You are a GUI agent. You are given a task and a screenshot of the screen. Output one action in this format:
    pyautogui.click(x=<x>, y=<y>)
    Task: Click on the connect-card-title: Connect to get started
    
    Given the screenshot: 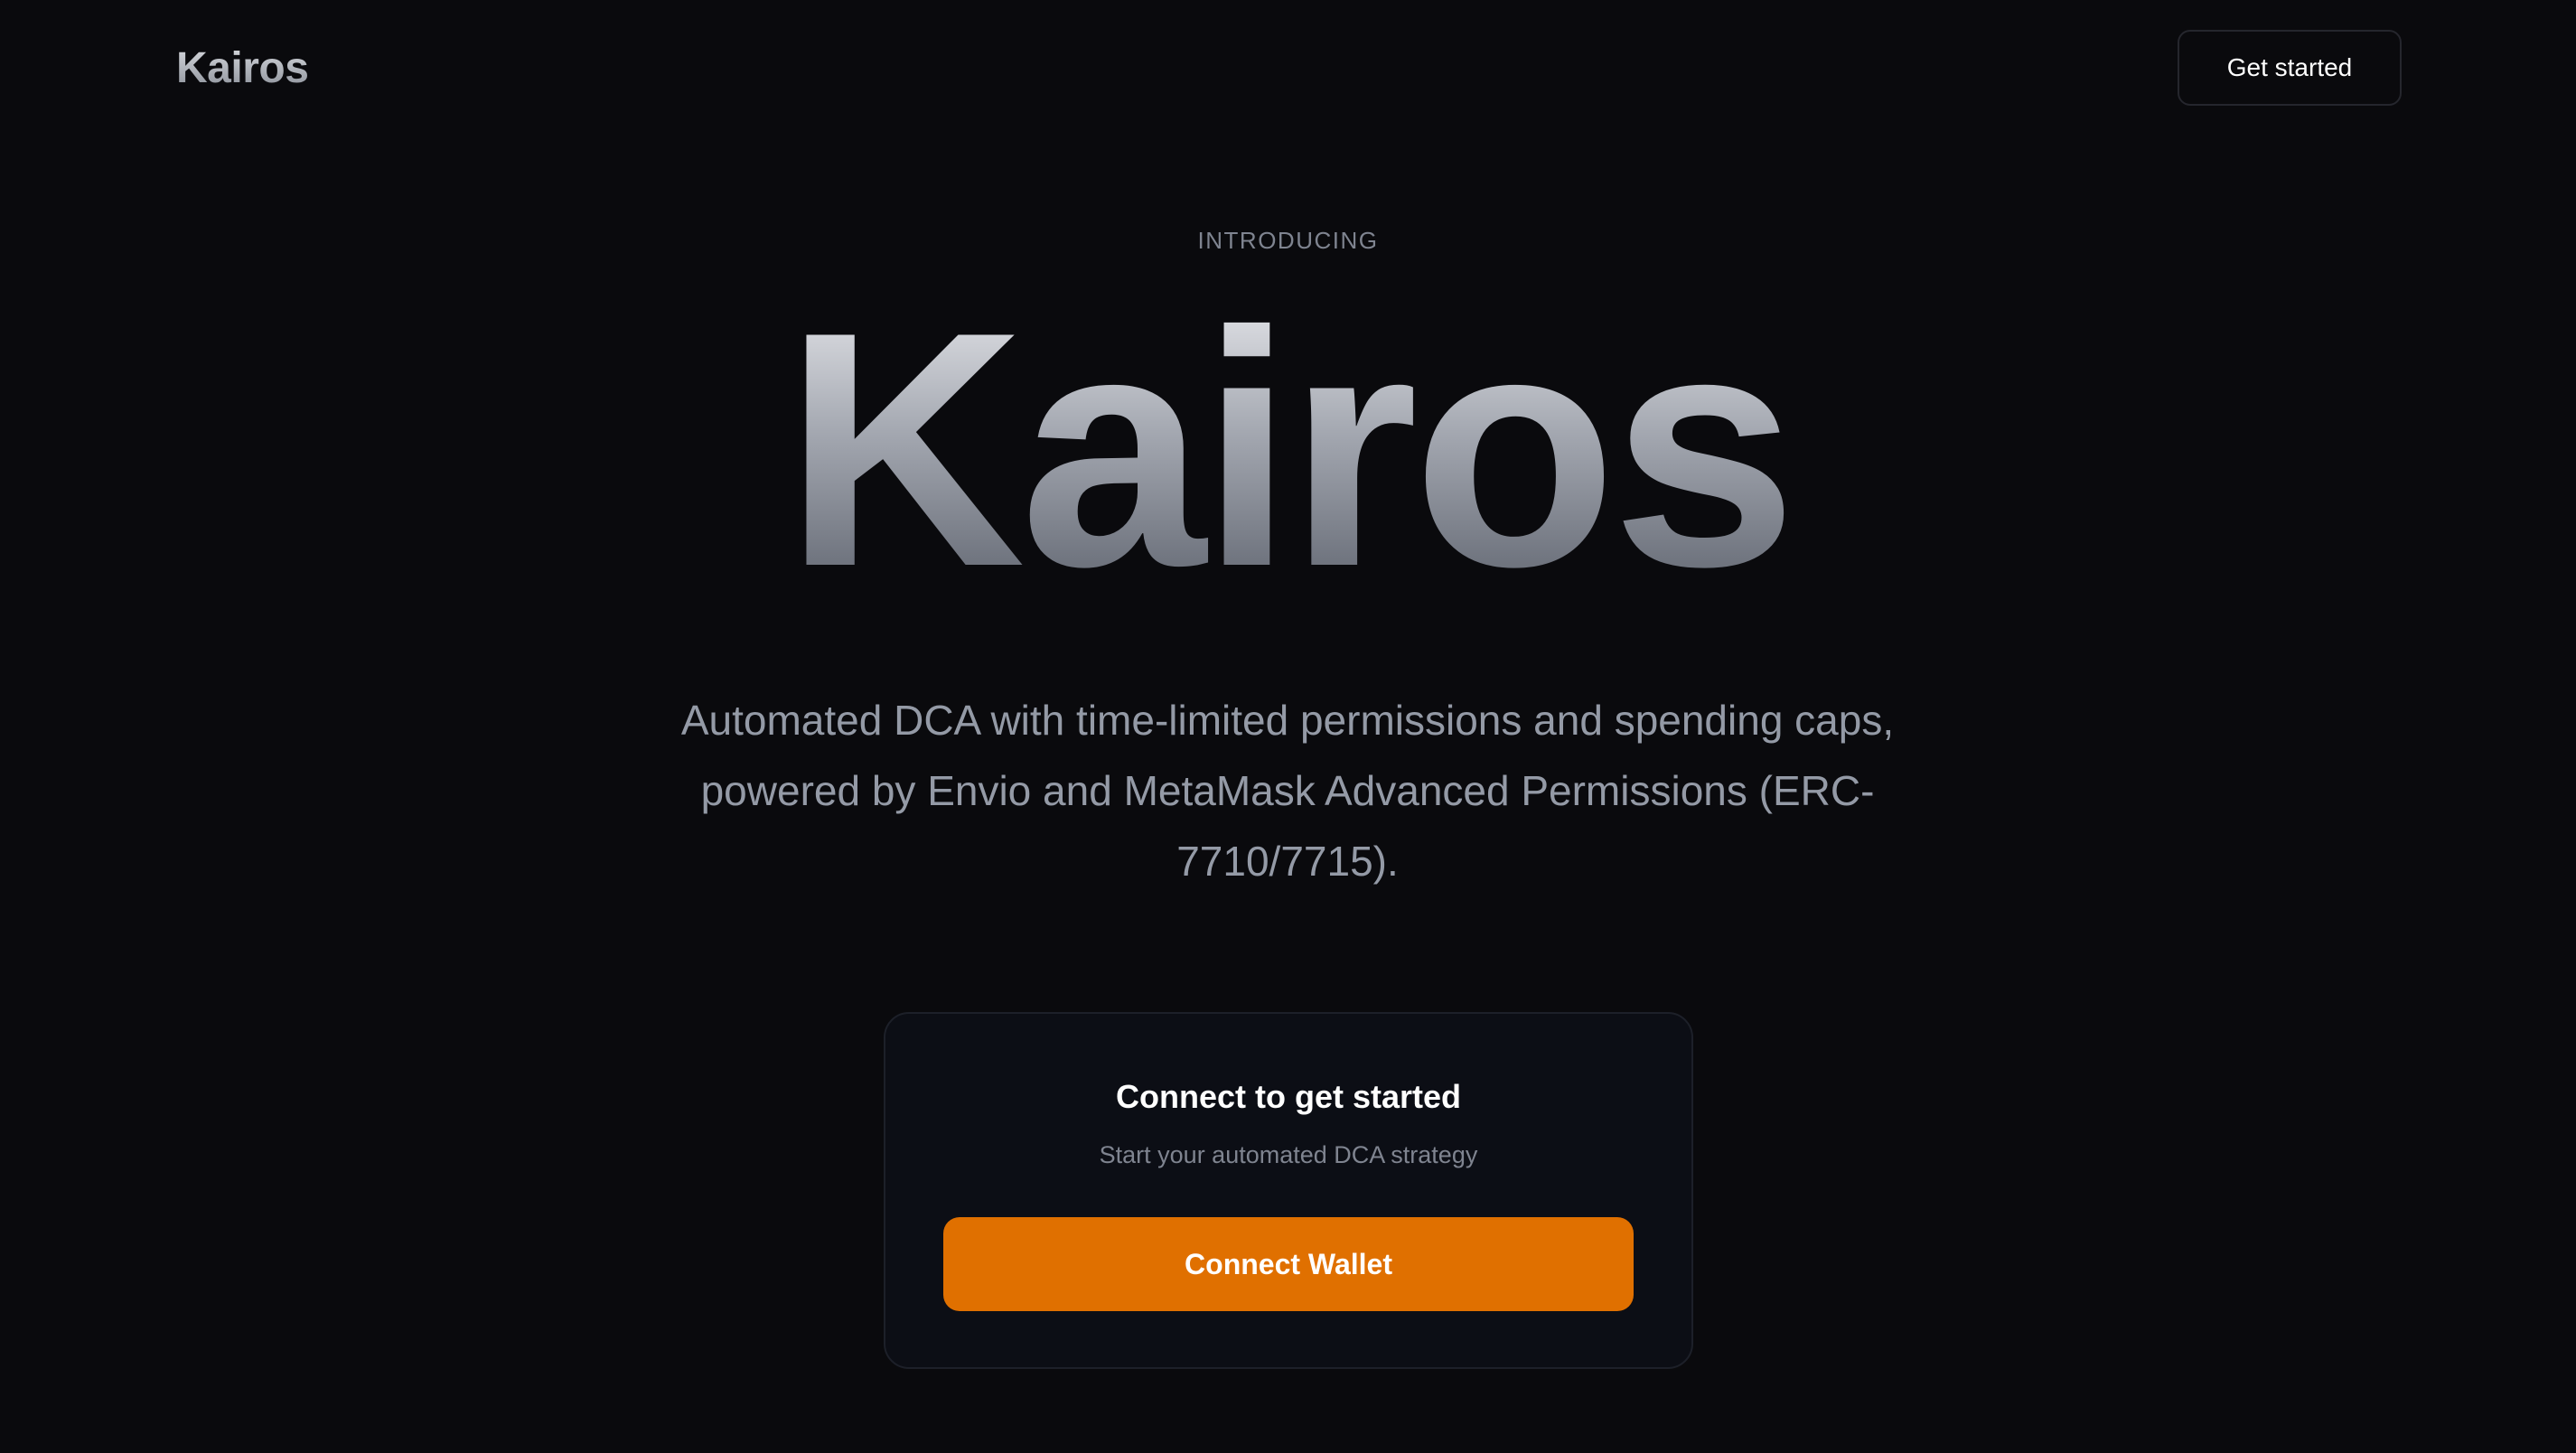 What is the action you would take?
    pyautogui.click(x=1288, y=1096)
    